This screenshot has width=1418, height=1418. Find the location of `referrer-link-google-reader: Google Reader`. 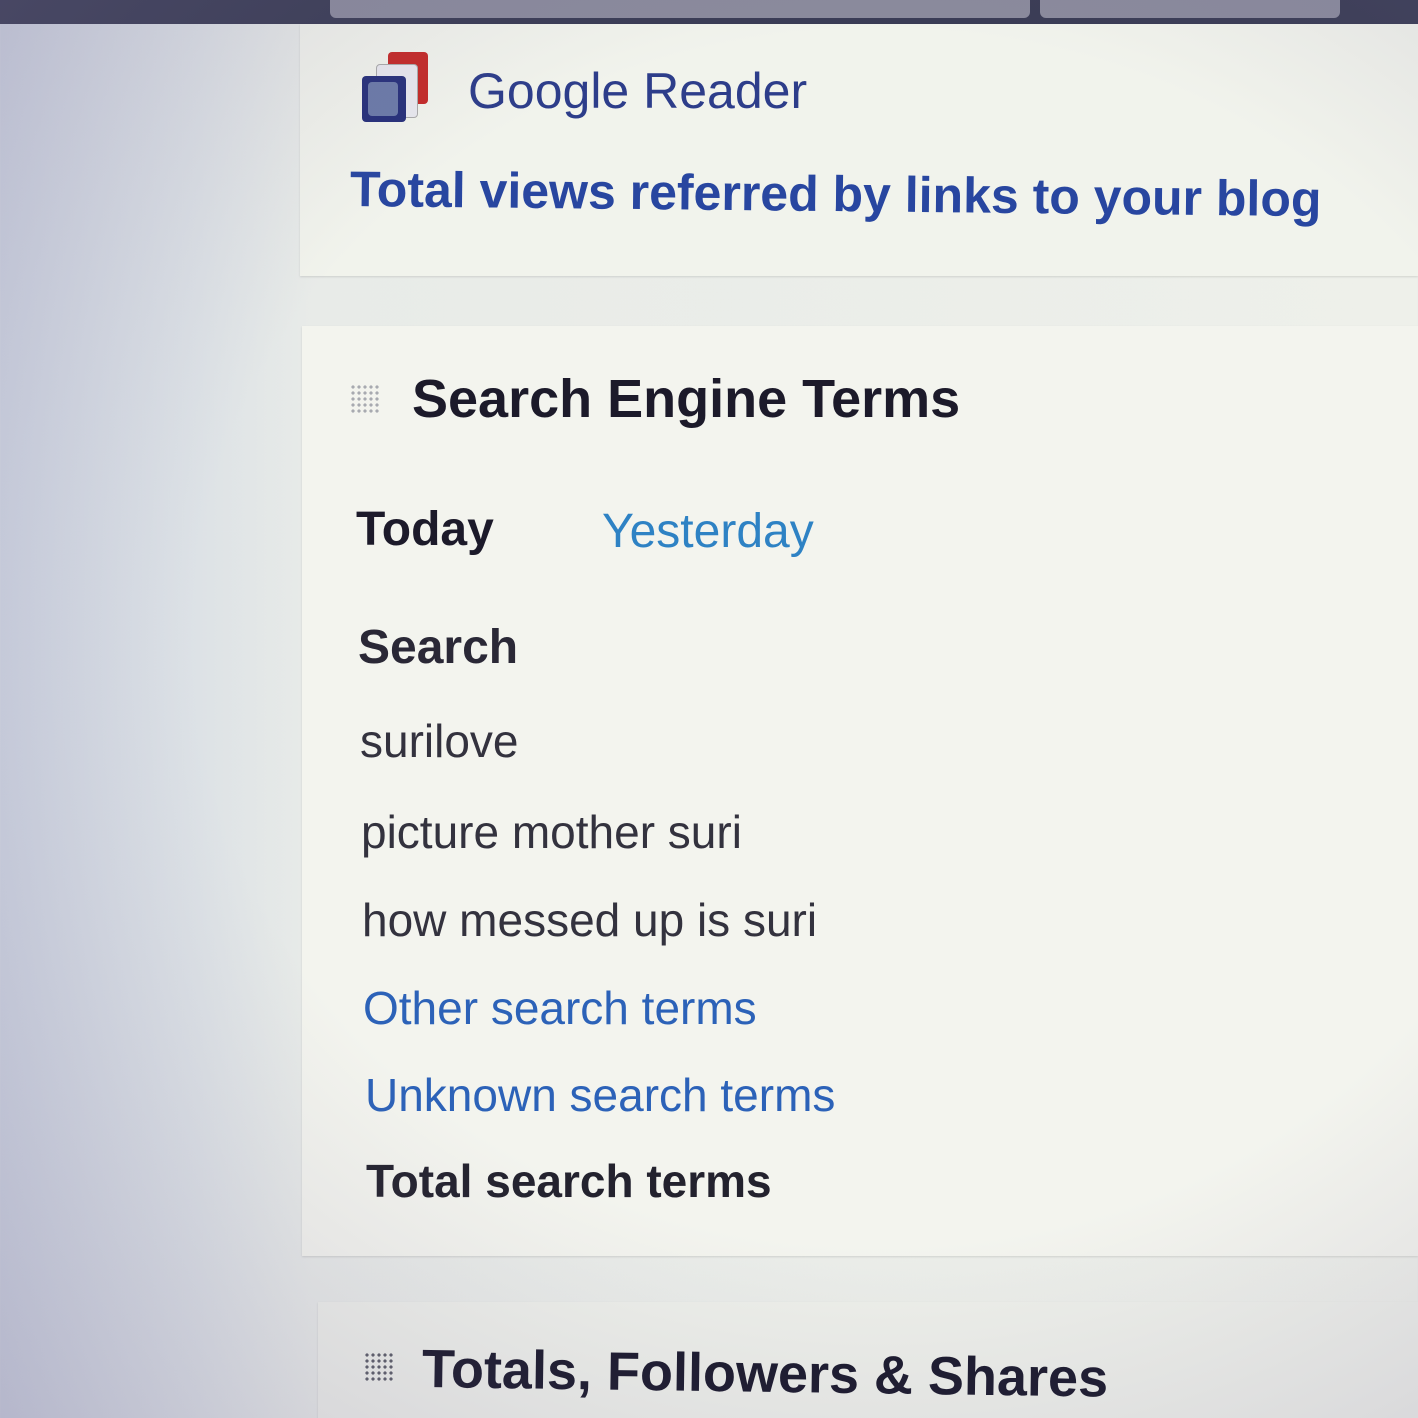

referrer-link-google-reader: Google Reader is located at coordinates (637, 91).